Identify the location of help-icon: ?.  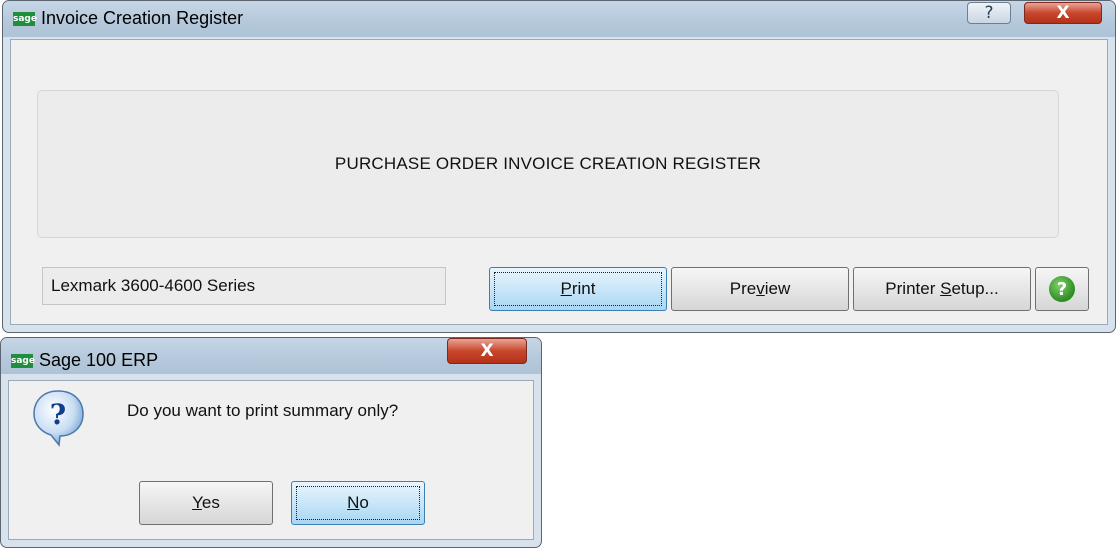
(1062, 289).